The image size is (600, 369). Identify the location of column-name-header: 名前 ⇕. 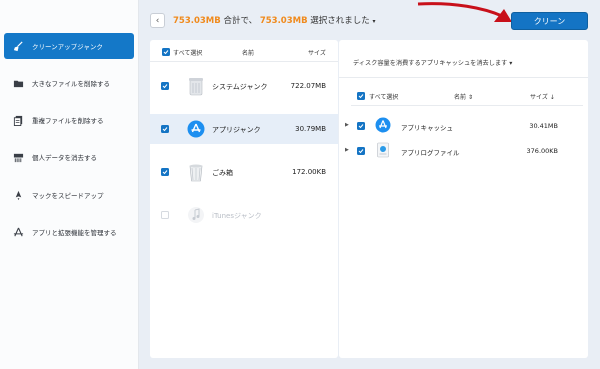
(463, 96).